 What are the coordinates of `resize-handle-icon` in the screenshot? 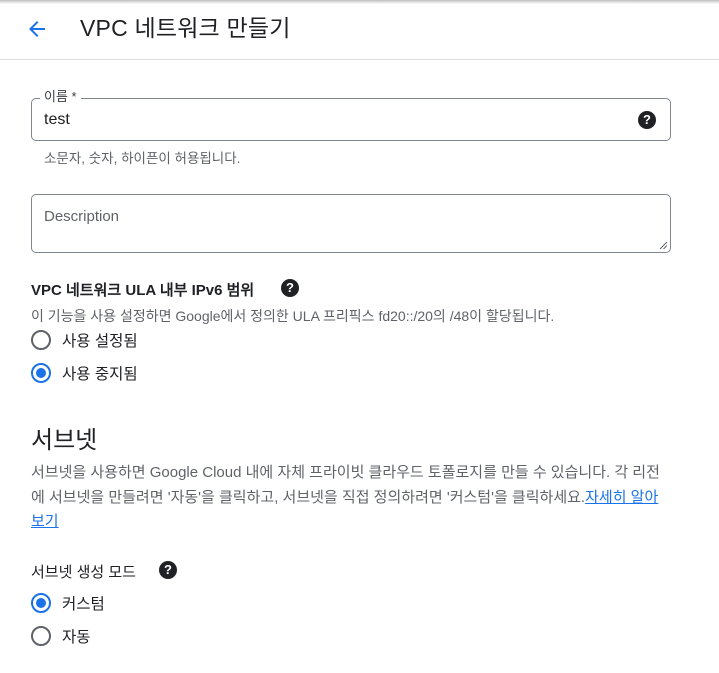 It's located at (663, 245).